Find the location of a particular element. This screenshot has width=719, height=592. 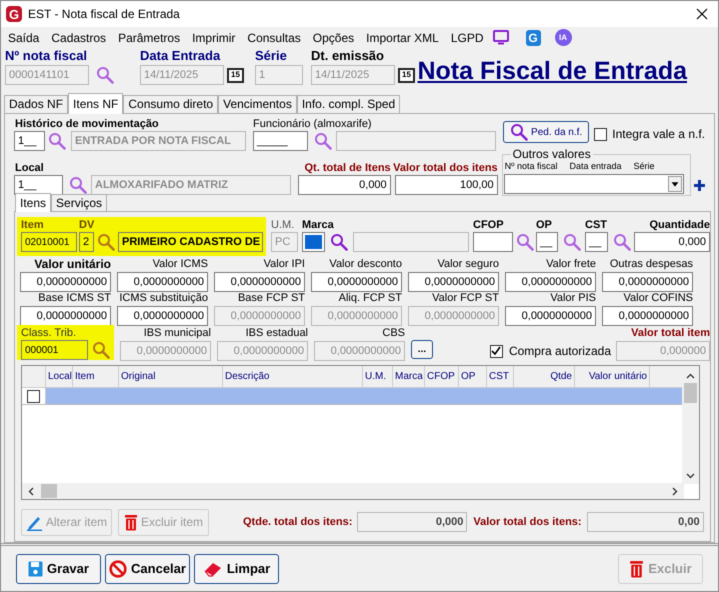

input-field: 02010001 is located at coordinates (49, 242).